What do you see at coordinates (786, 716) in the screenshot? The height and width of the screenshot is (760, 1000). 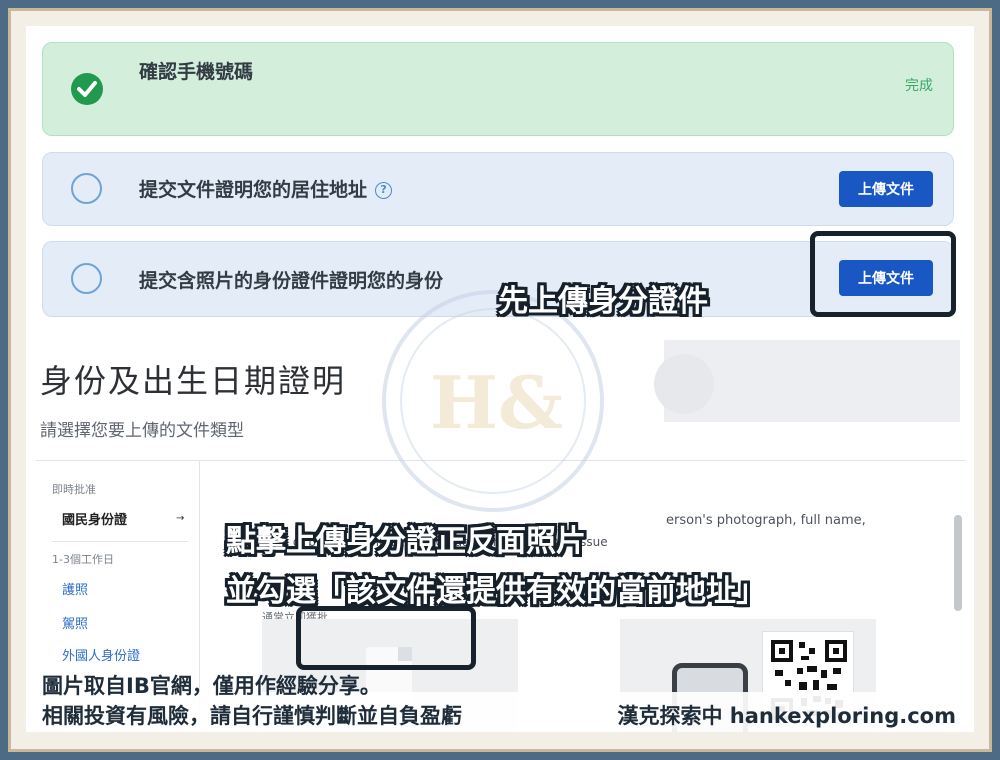 I see `footer-brand: 漢克探索中 hankexploring.com` at bounding box center [786, 716].